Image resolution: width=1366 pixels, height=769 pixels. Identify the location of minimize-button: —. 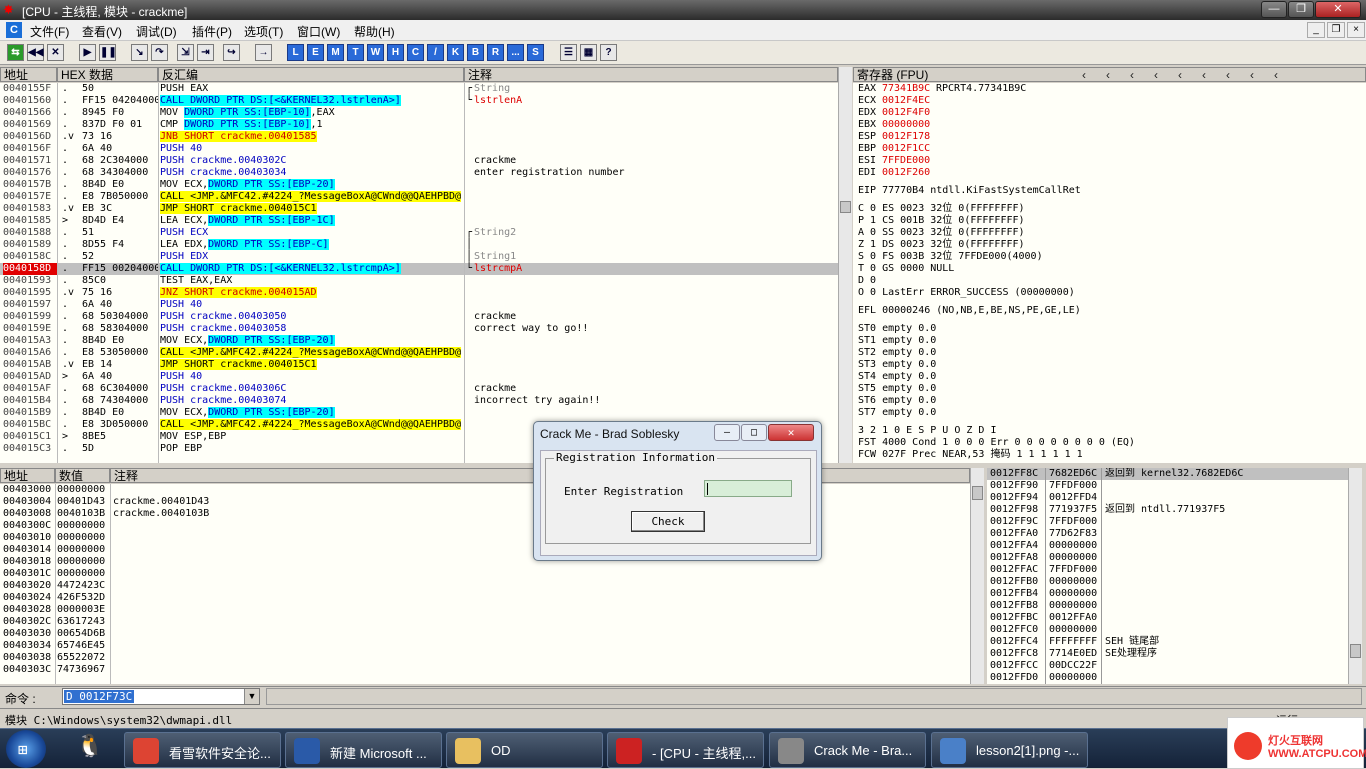
(1274, 9).